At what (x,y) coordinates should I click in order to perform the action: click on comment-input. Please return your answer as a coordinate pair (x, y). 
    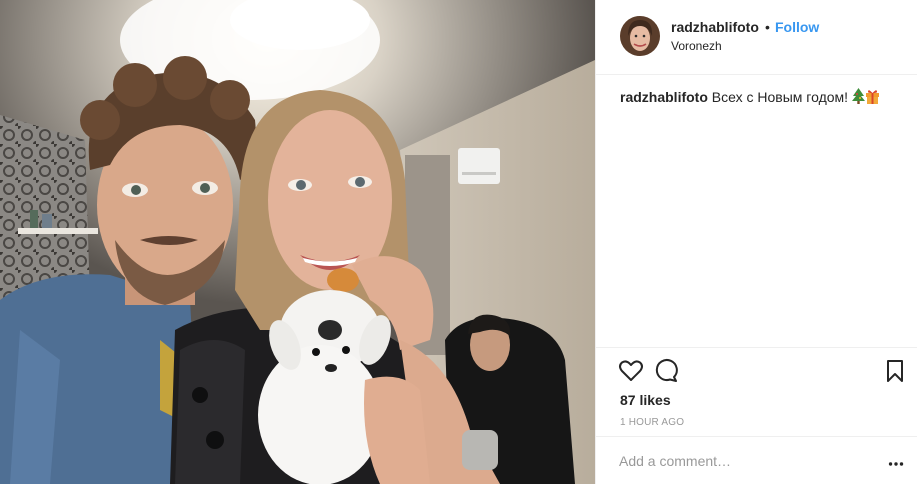
    Looking at the image, I should click on (744, 461).